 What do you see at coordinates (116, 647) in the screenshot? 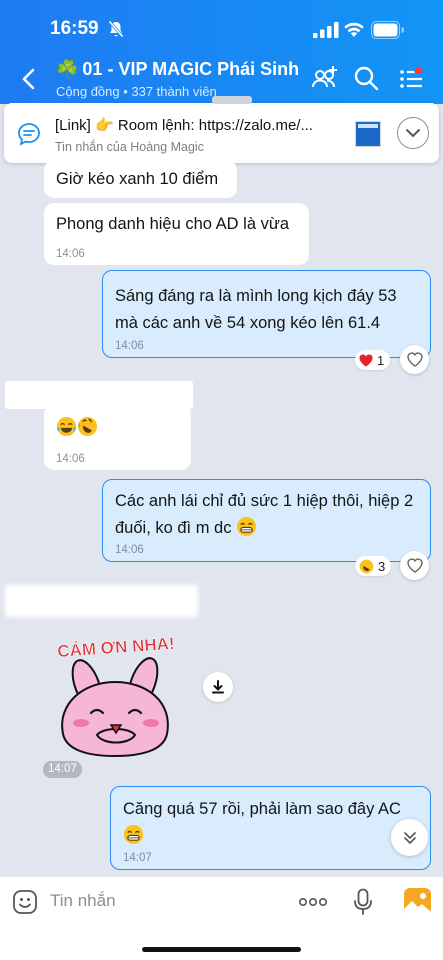
I see `sticker-caption: CẢM ƠN NHA!` at bounding box center [116, 647].